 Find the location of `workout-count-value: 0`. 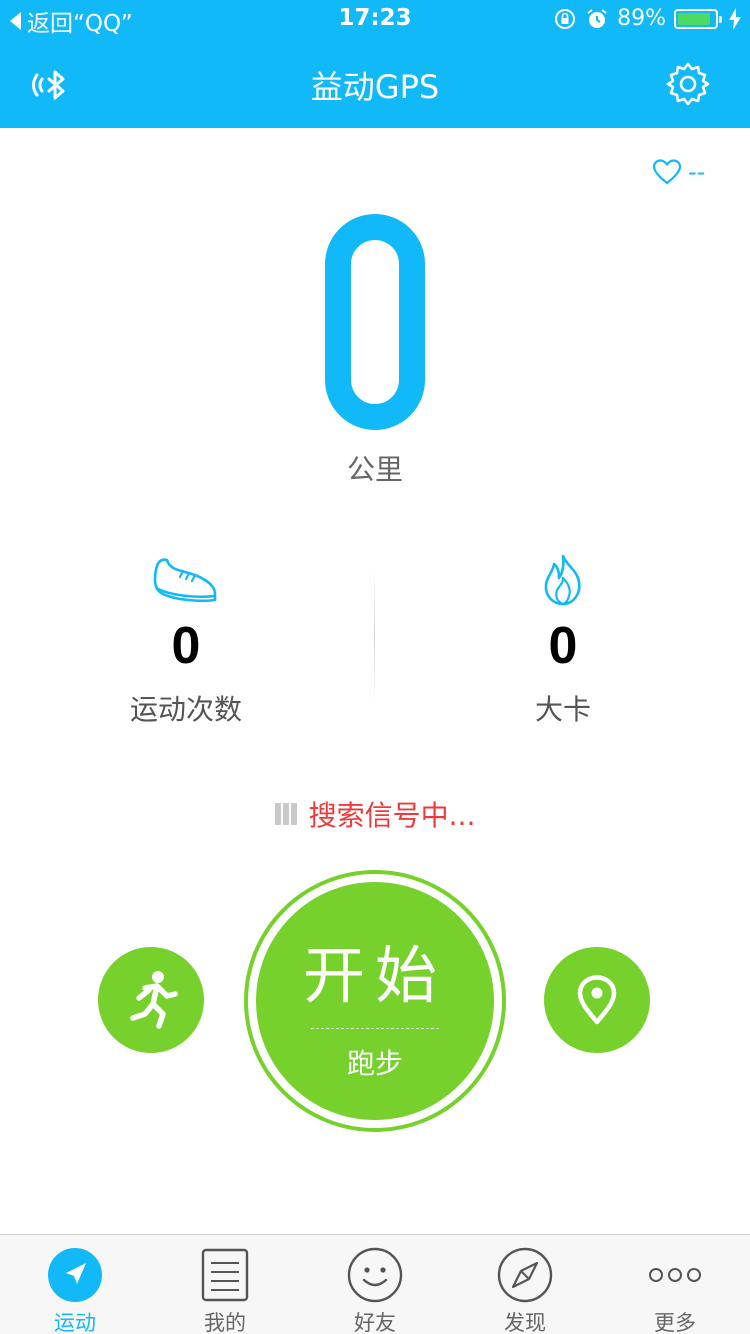

workout-count-value: 0 is located at coordinates (186, 646).